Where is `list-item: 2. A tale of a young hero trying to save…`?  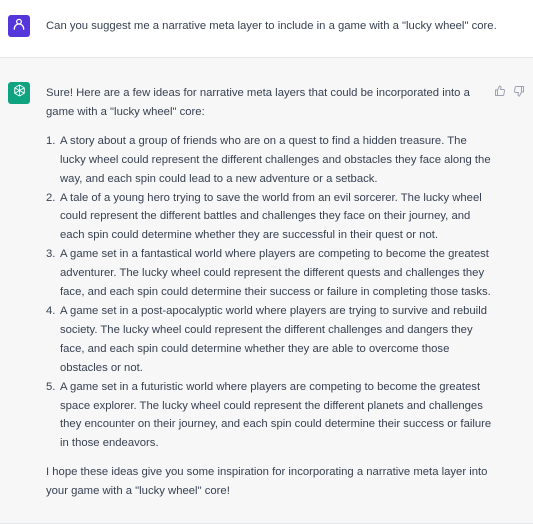
list-item: 2. A tale of a young hero trying to save… is located at coordinates (270, 217).